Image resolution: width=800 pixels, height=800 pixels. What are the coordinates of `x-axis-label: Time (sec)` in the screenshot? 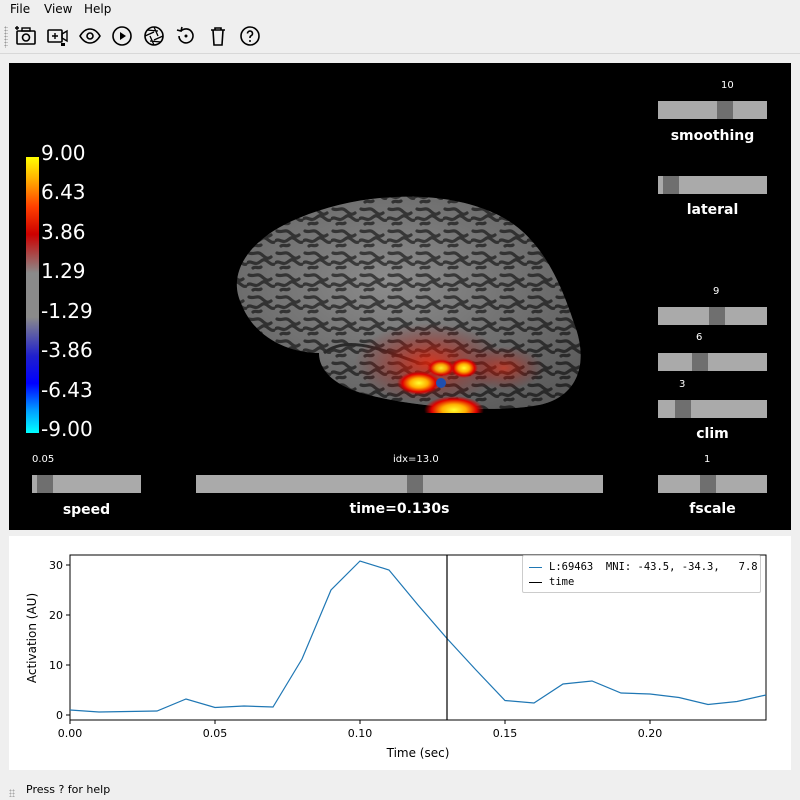 It's located at (418, 753).